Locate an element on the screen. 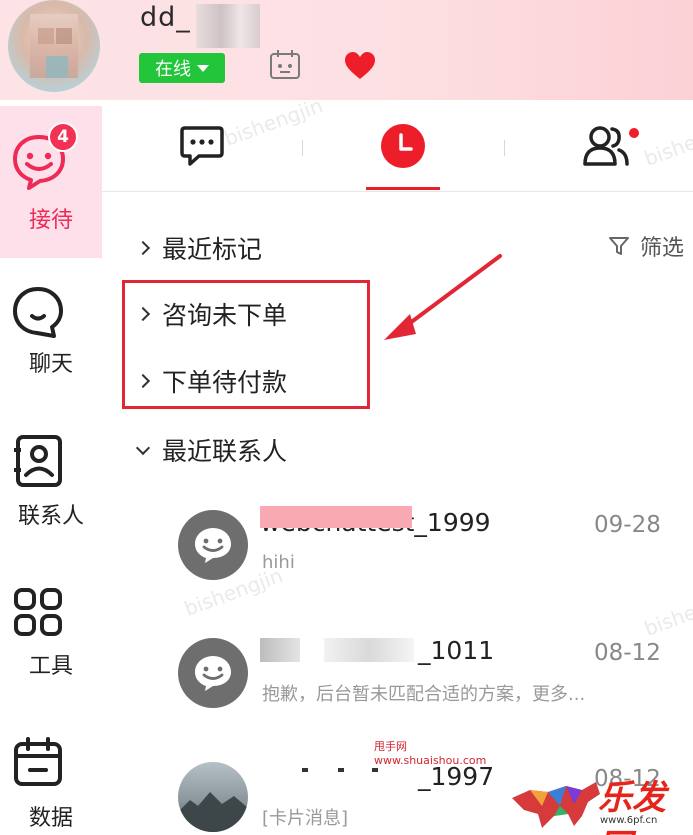  sidebar-item-label: 接待 is located at coordinates (50, 220).